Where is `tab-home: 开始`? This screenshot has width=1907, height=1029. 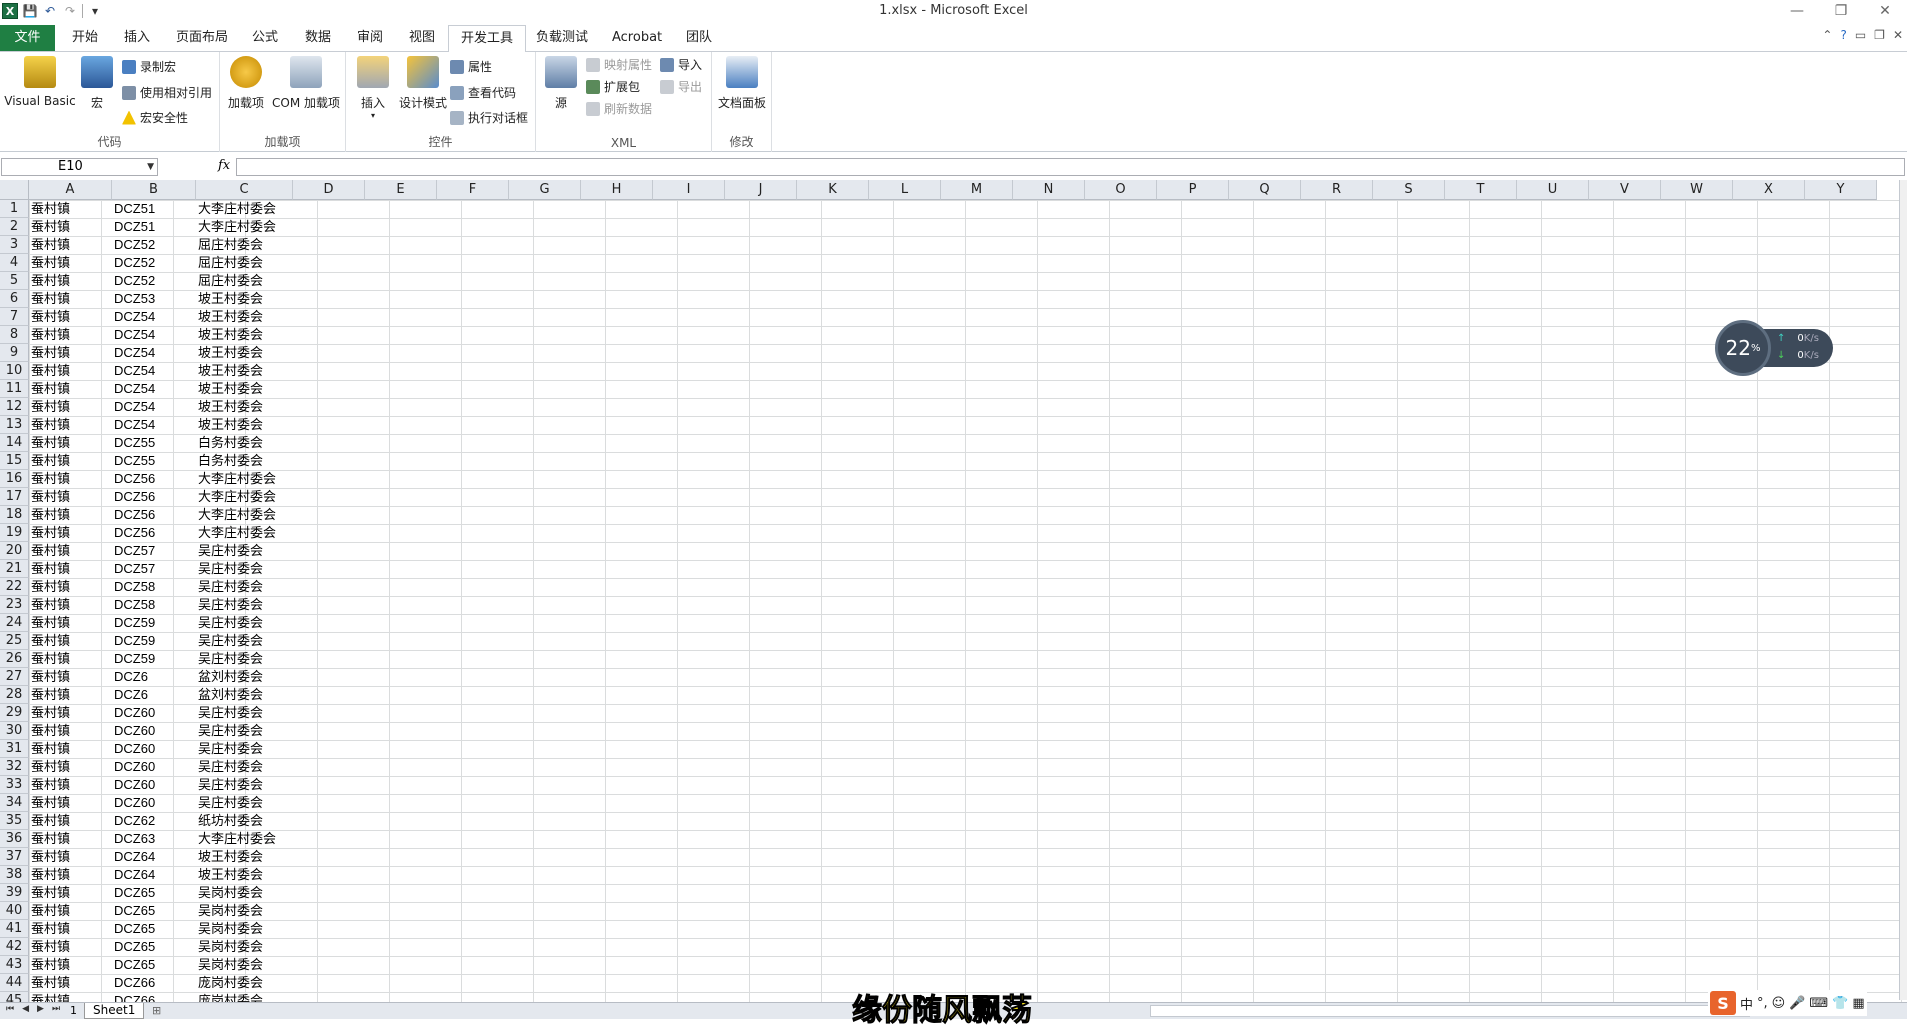
tab-home: 开始 is located at coordinates (85, 38).